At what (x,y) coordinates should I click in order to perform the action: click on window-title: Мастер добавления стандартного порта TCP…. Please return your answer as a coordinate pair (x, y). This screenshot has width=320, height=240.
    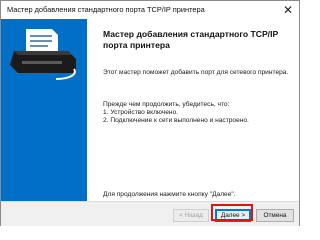
    Looking at the image, I should click on (106, 9).